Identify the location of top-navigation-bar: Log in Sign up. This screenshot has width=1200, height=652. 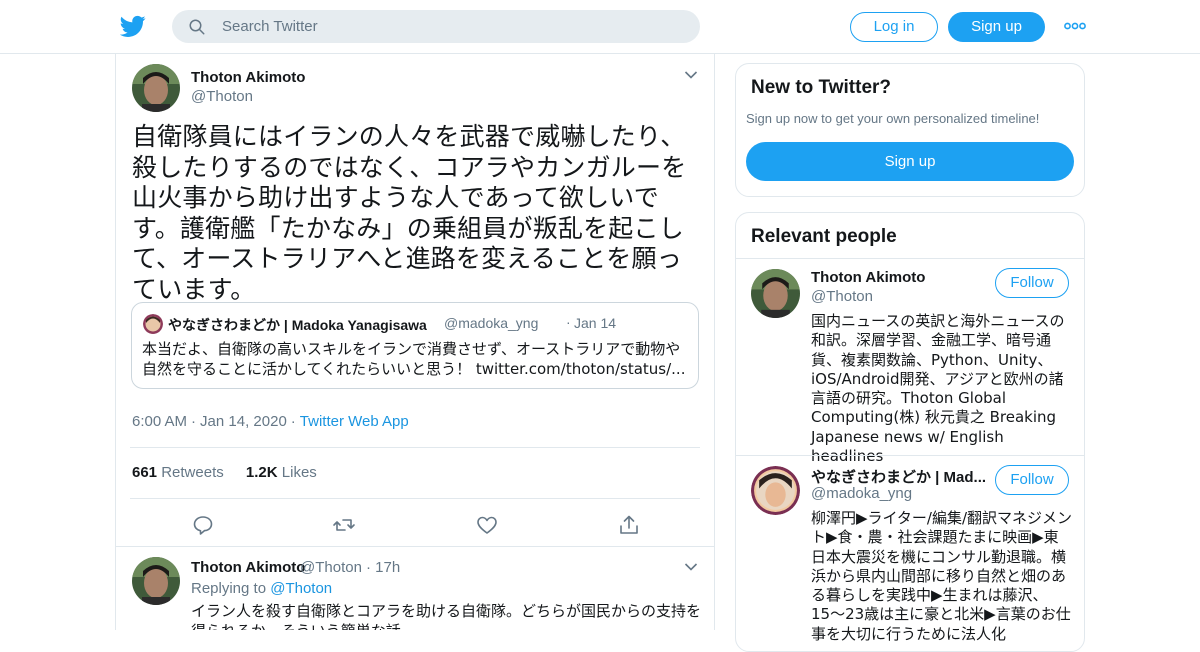
(600, 27).